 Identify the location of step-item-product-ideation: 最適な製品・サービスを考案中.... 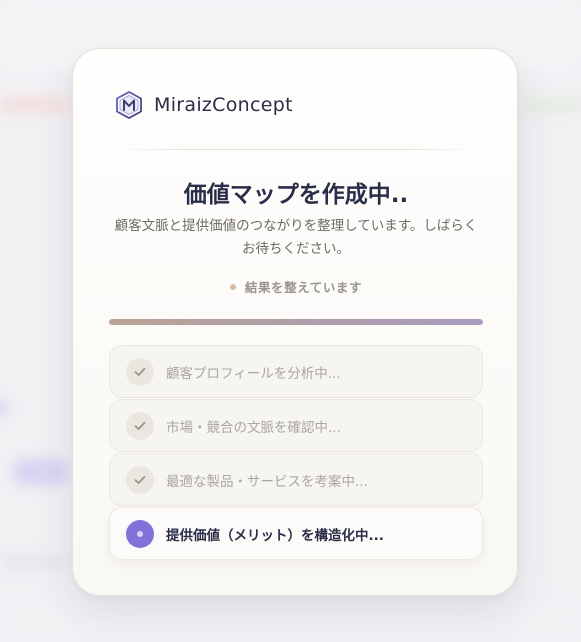
(296, 479).